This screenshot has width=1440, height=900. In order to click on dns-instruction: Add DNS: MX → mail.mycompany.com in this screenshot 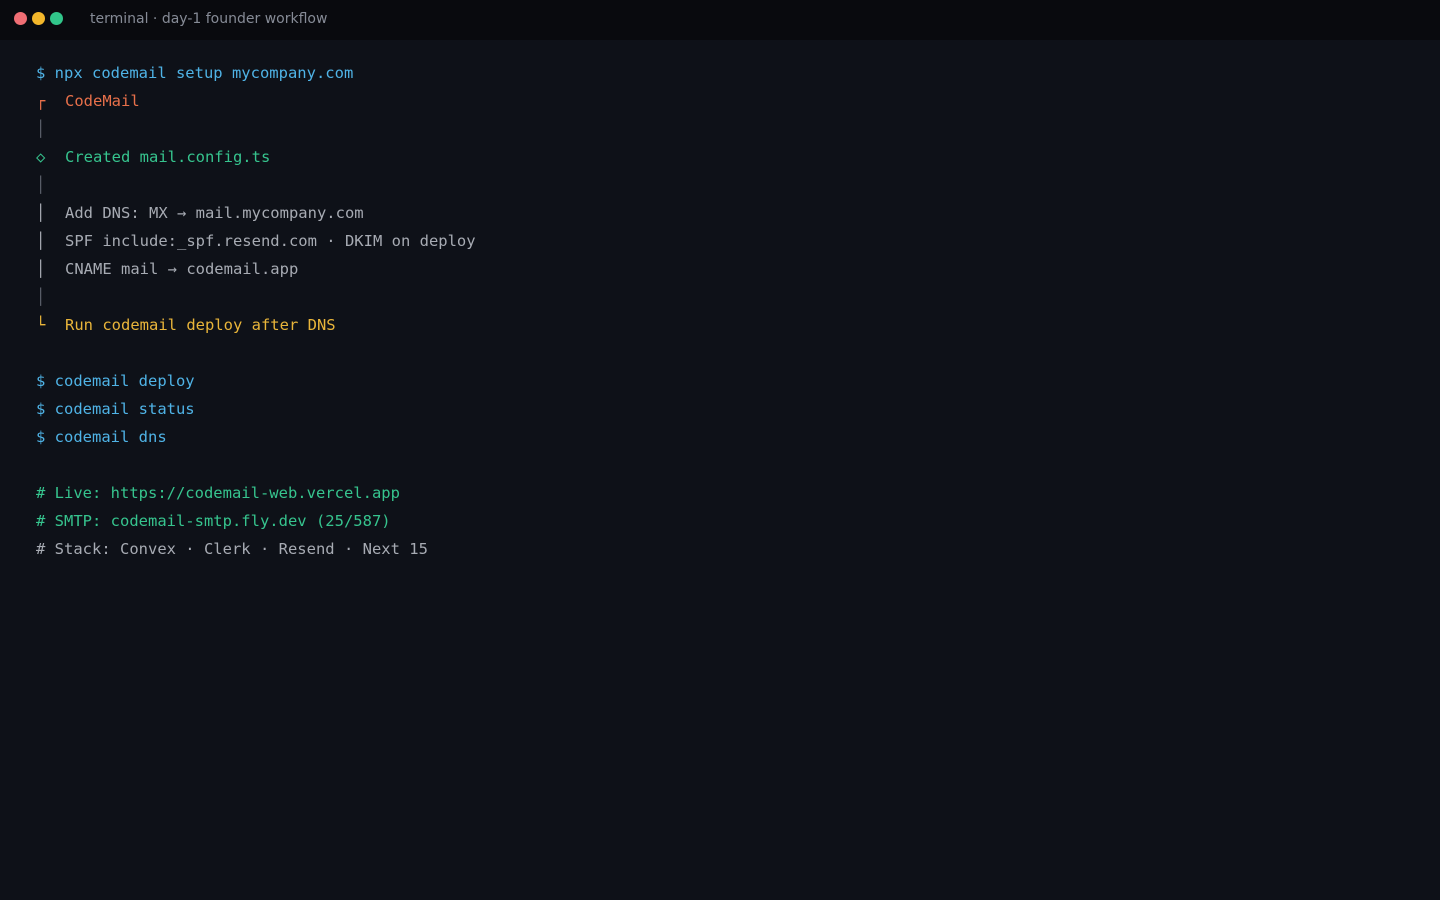, I will do `click(214, 213)`.